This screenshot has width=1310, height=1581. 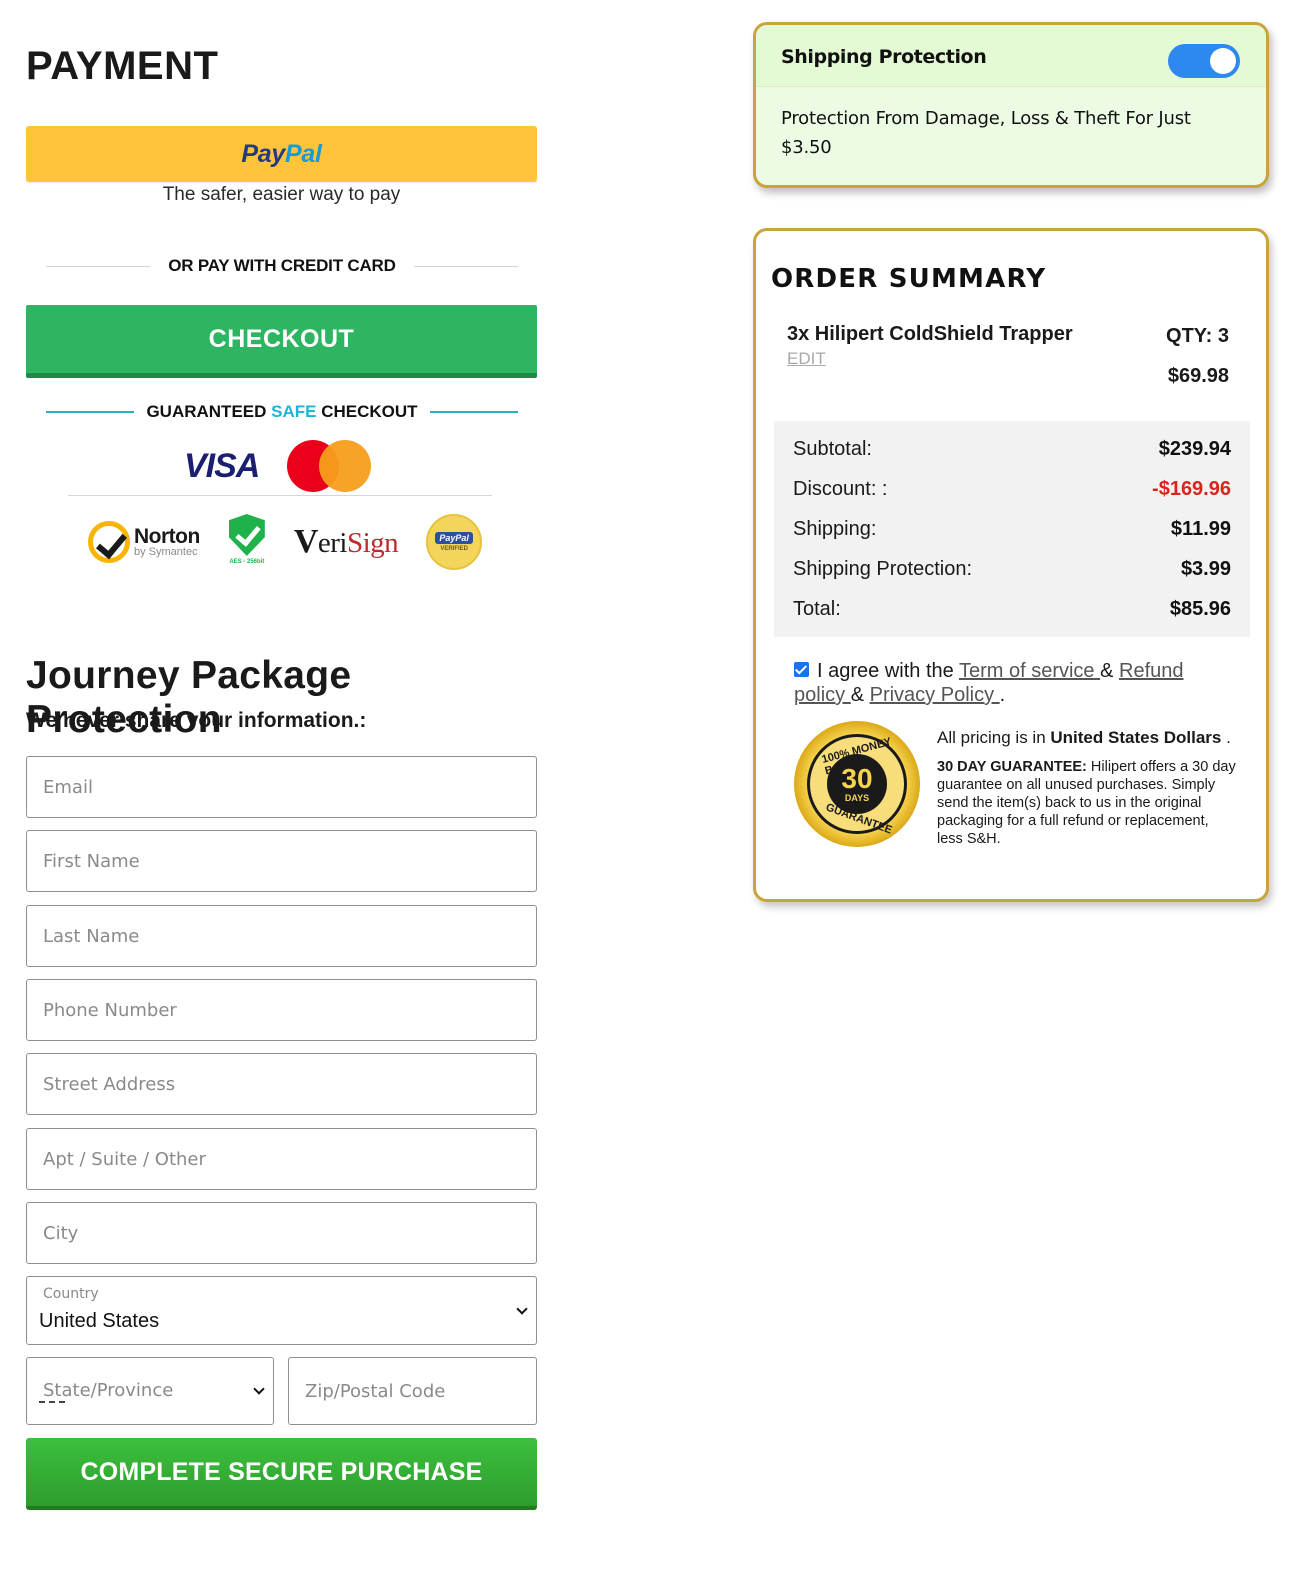 What do you see at coordinates (454, 549) in the screenshot?
I see `paypal-verified-text: VERIFIED` at bounding box center [454, 549].